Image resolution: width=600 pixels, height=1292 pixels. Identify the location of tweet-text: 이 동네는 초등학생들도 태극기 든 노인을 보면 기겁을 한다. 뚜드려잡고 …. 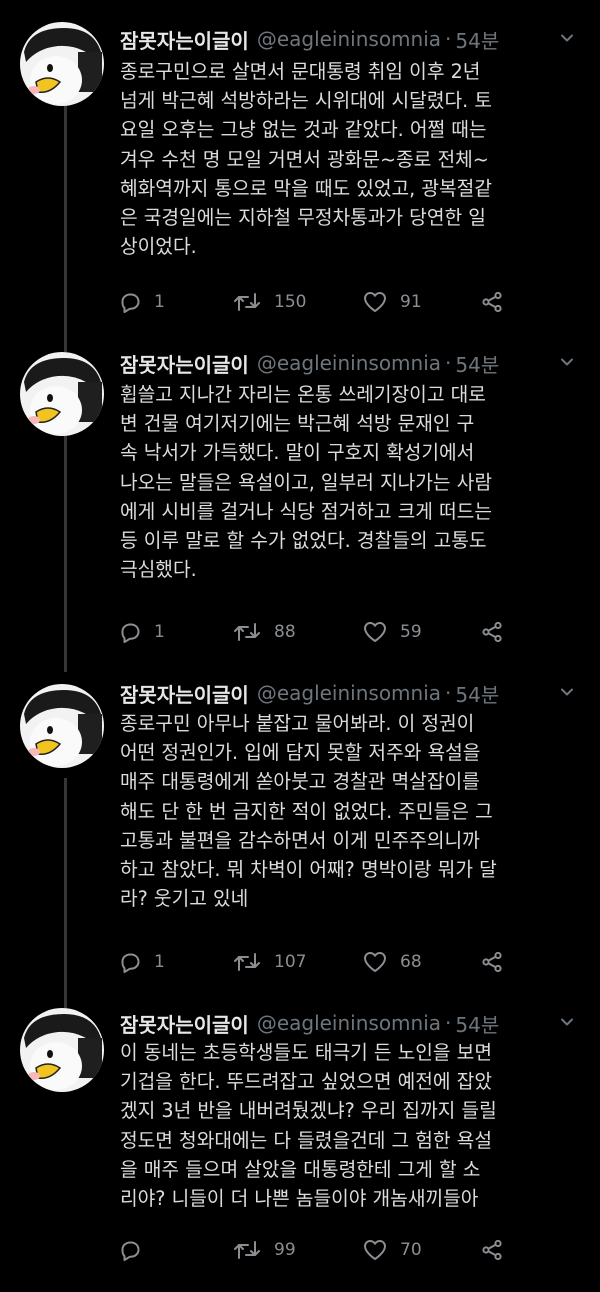
(351, 1125).